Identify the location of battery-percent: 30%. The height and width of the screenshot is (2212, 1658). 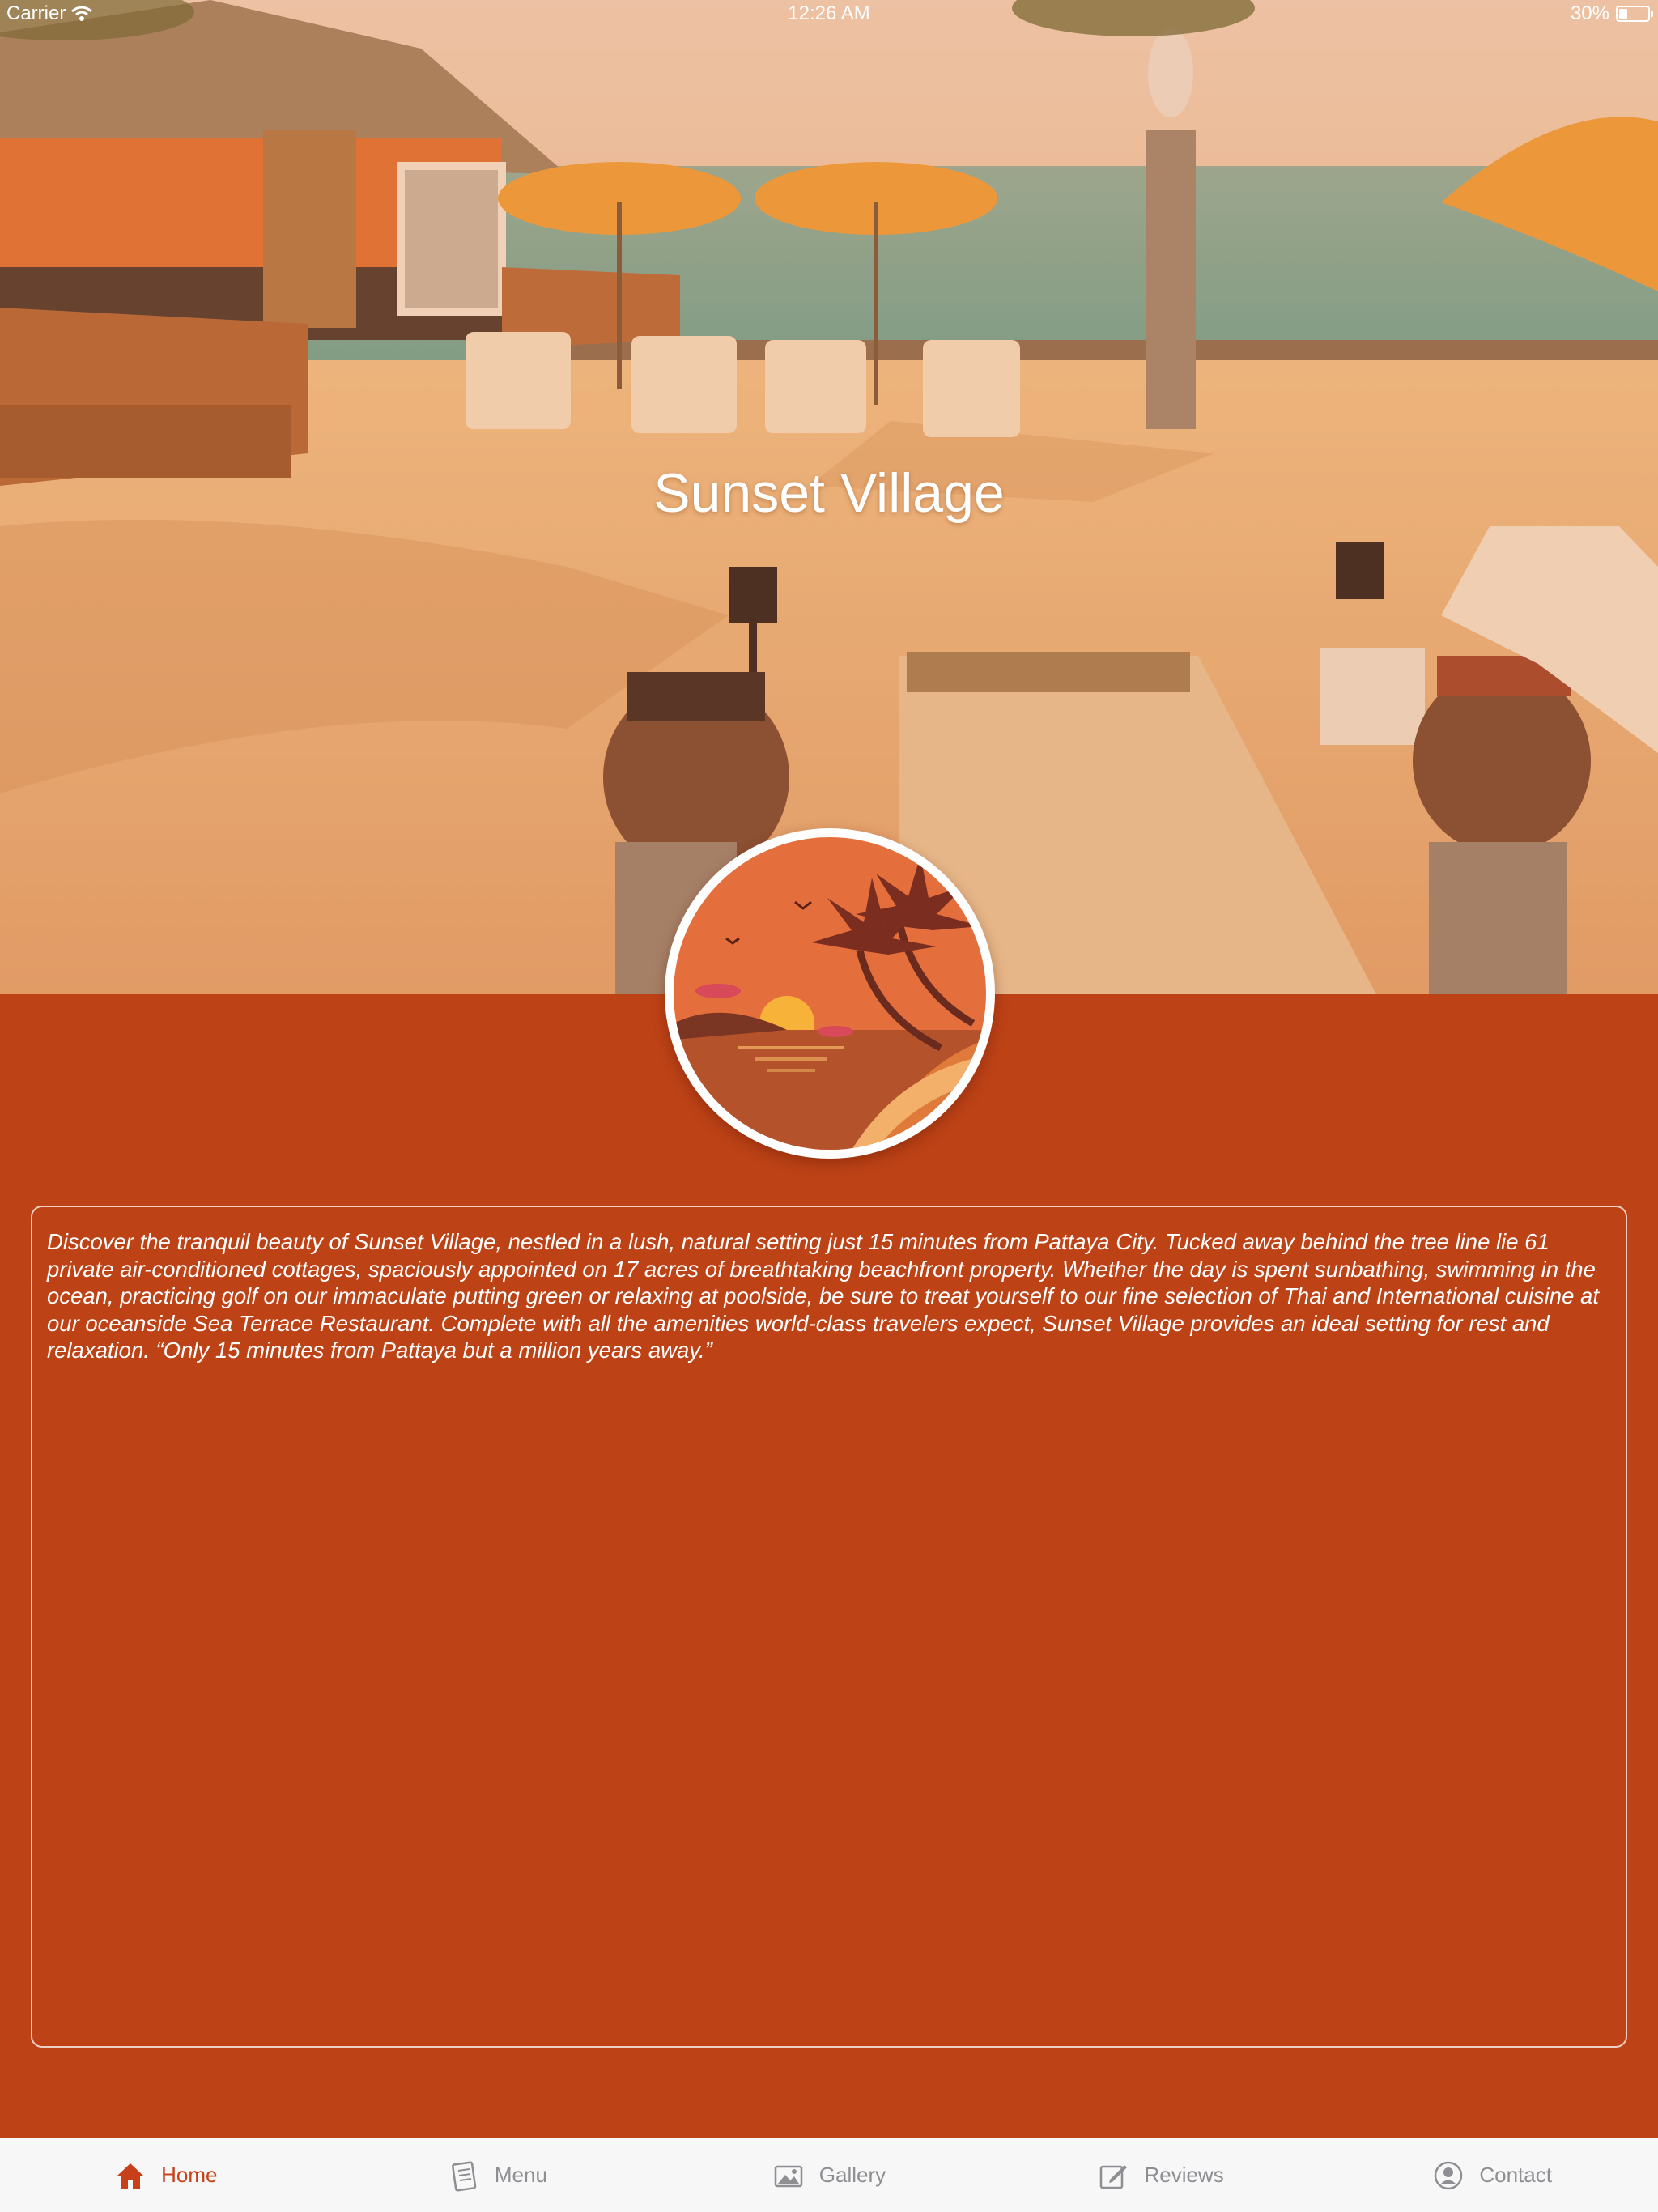
(1589, 13).